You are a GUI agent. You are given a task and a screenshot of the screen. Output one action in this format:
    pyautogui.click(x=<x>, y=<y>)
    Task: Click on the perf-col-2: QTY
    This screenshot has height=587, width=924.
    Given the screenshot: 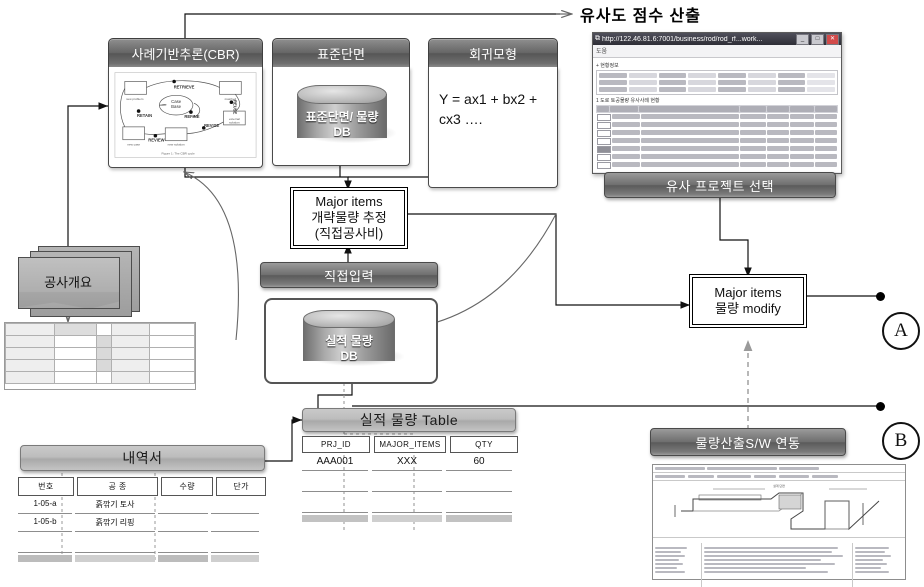 What is the action you would take?
    pyautogui.click(x=484, y=444)
    